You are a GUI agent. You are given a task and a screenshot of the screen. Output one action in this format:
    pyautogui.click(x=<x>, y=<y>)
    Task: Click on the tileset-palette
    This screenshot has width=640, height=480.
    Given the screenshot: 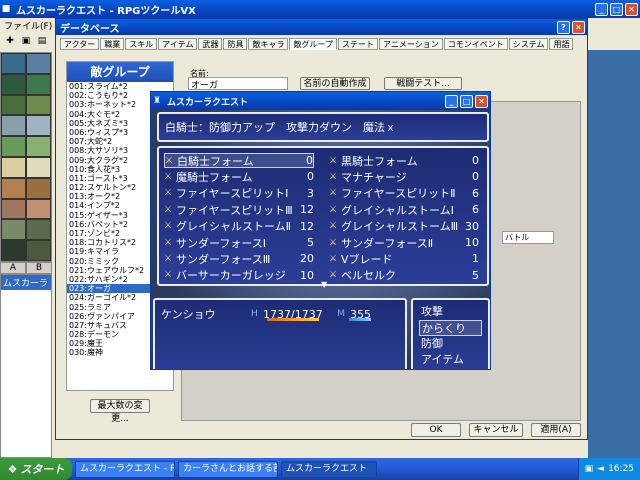 What is the action you would take?
    pyautogui.click(x=26, y=157)
    